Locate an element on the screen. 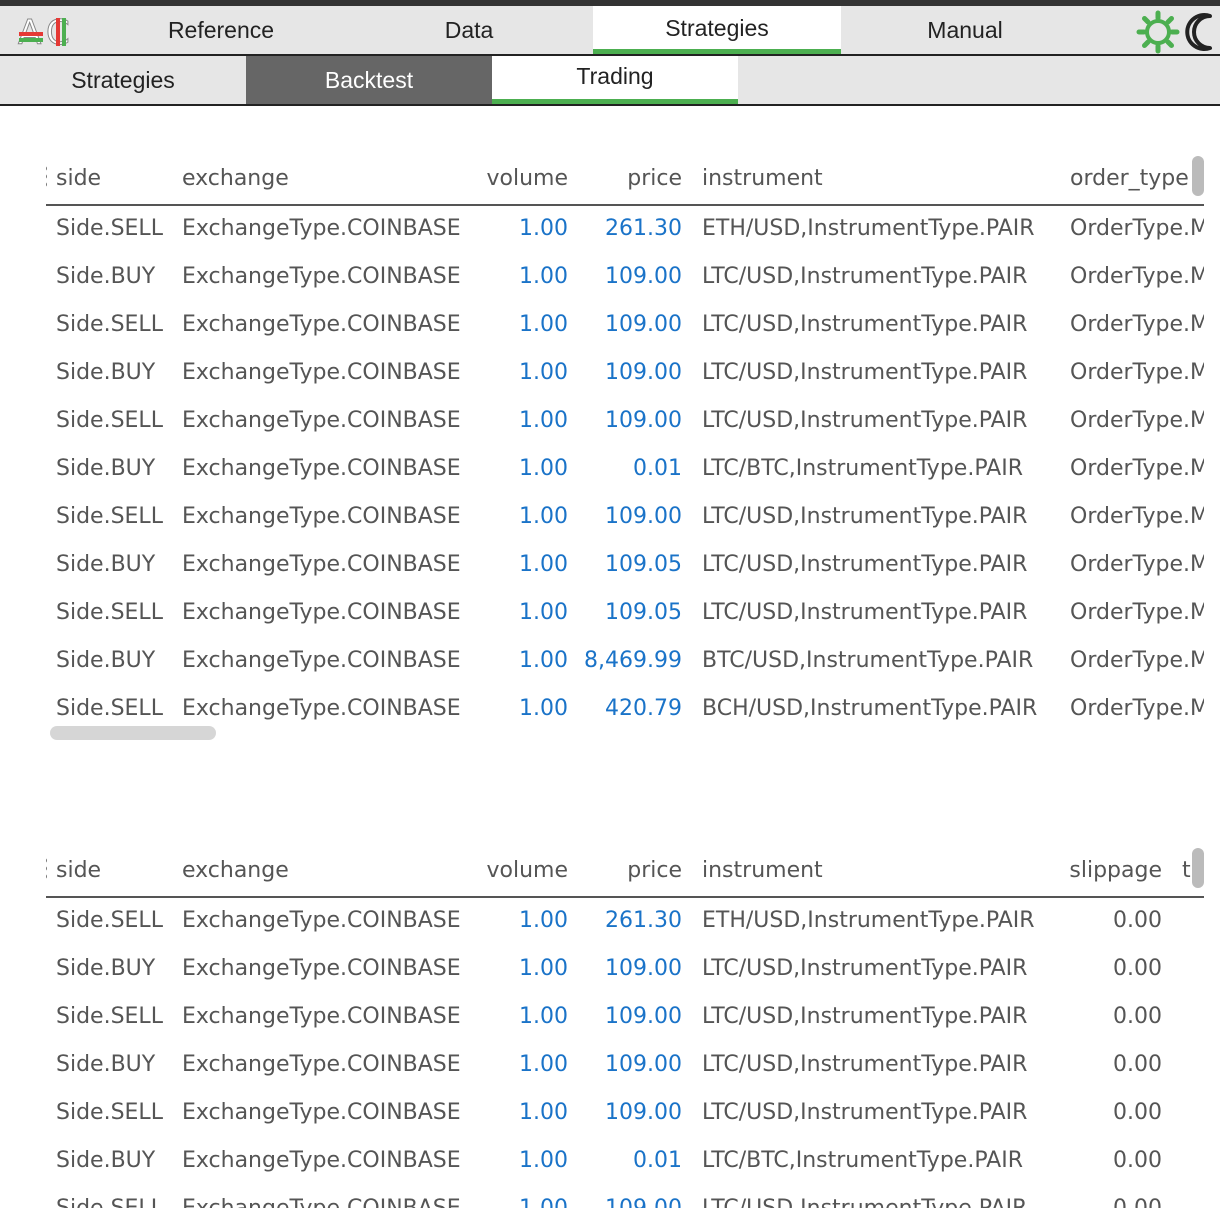  moon-icon is located at coordinates (1200, 32).